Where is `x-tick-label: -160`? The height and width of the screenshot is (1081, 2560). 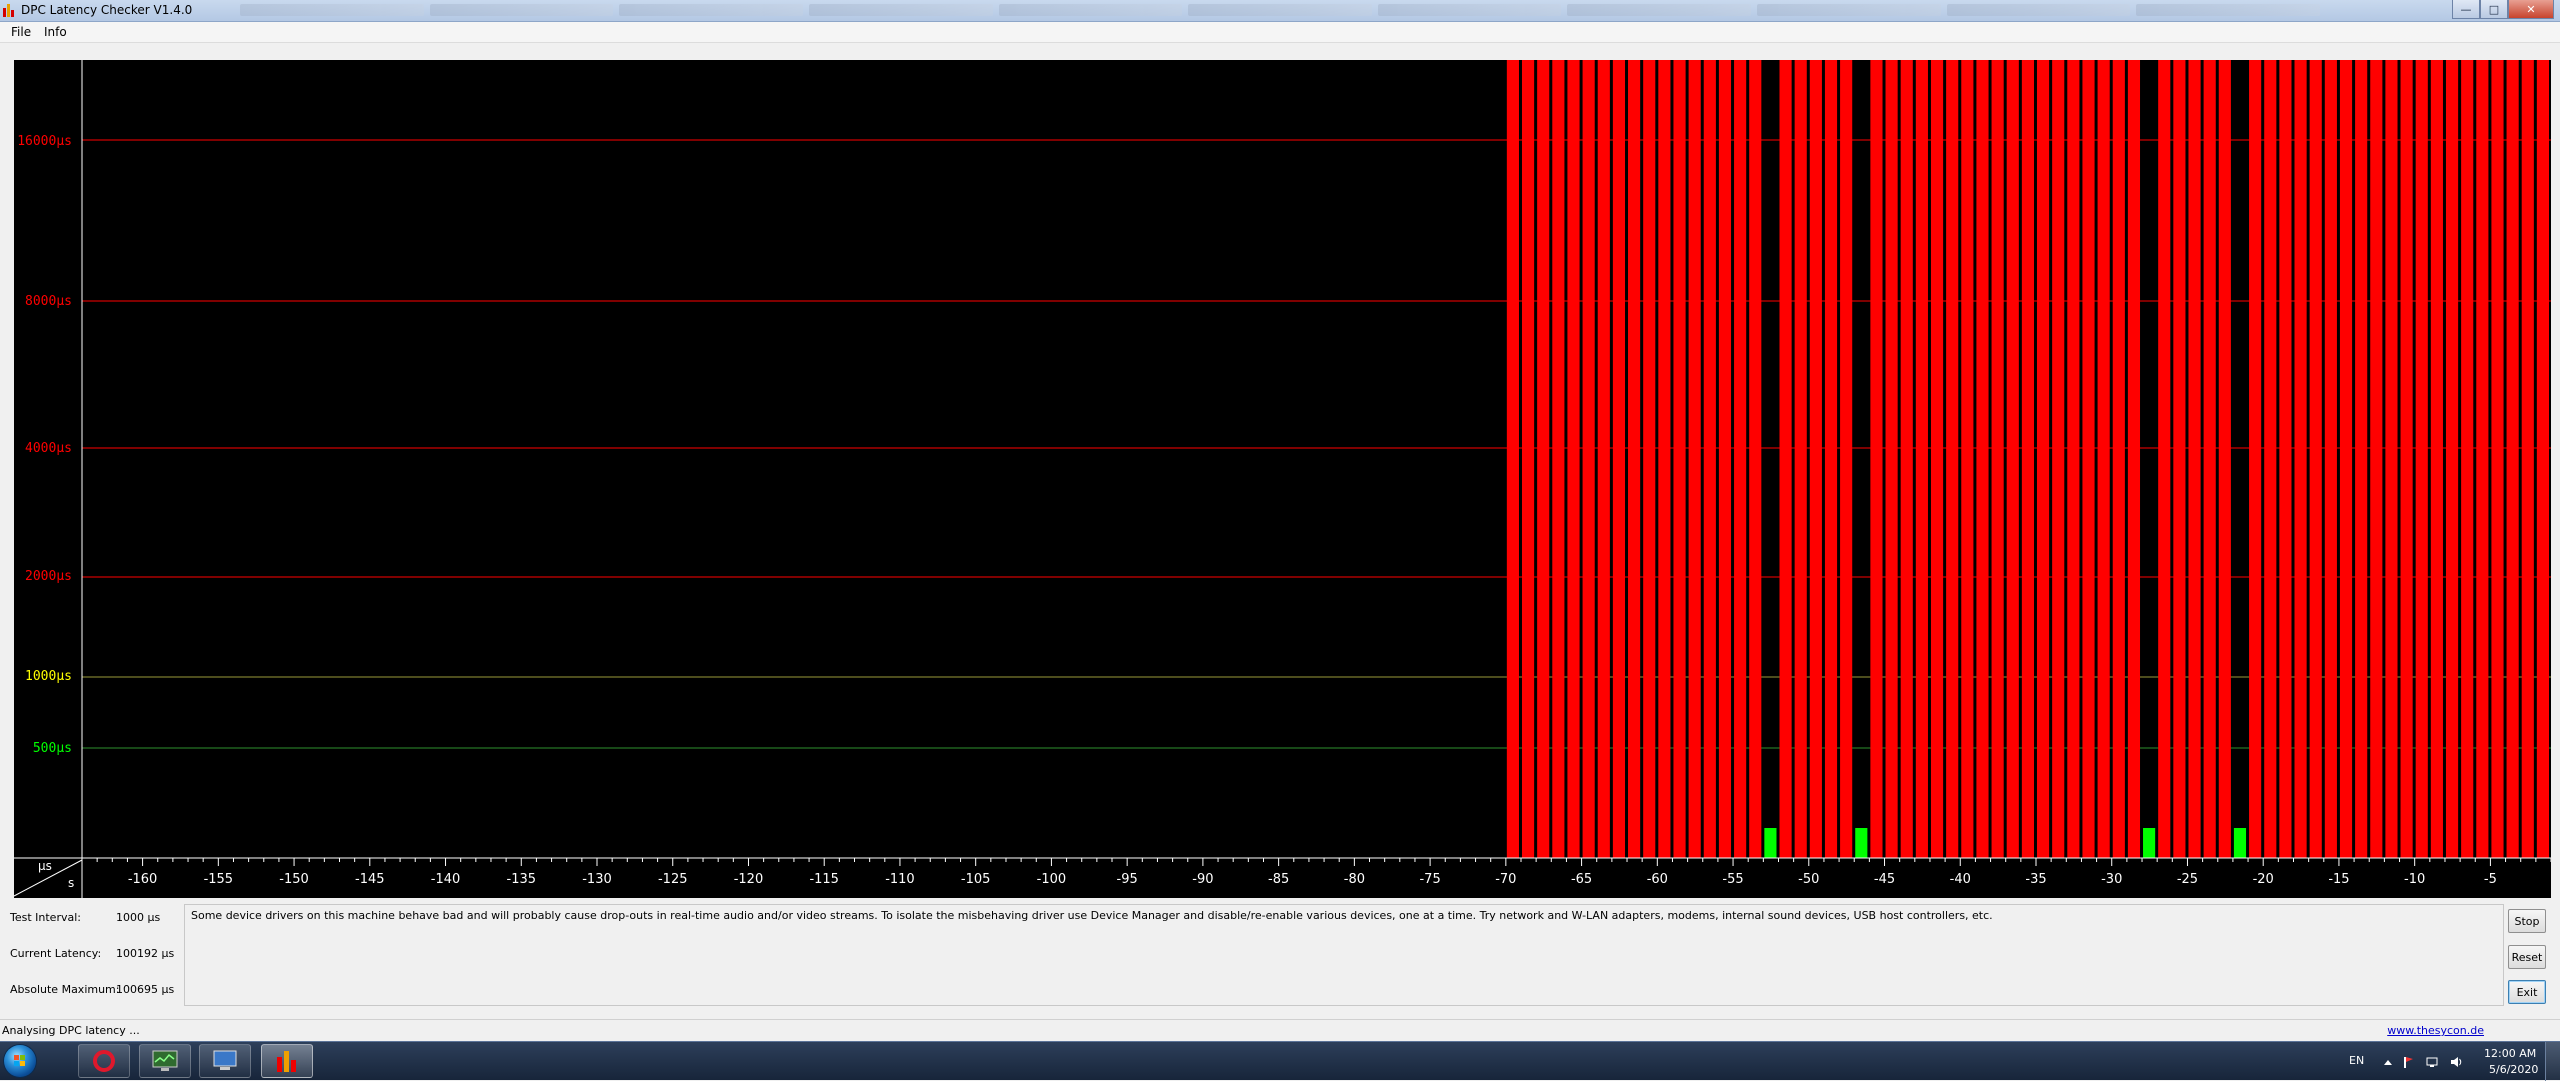 x-tick-label: -160 is located at coordinates (143, 879).